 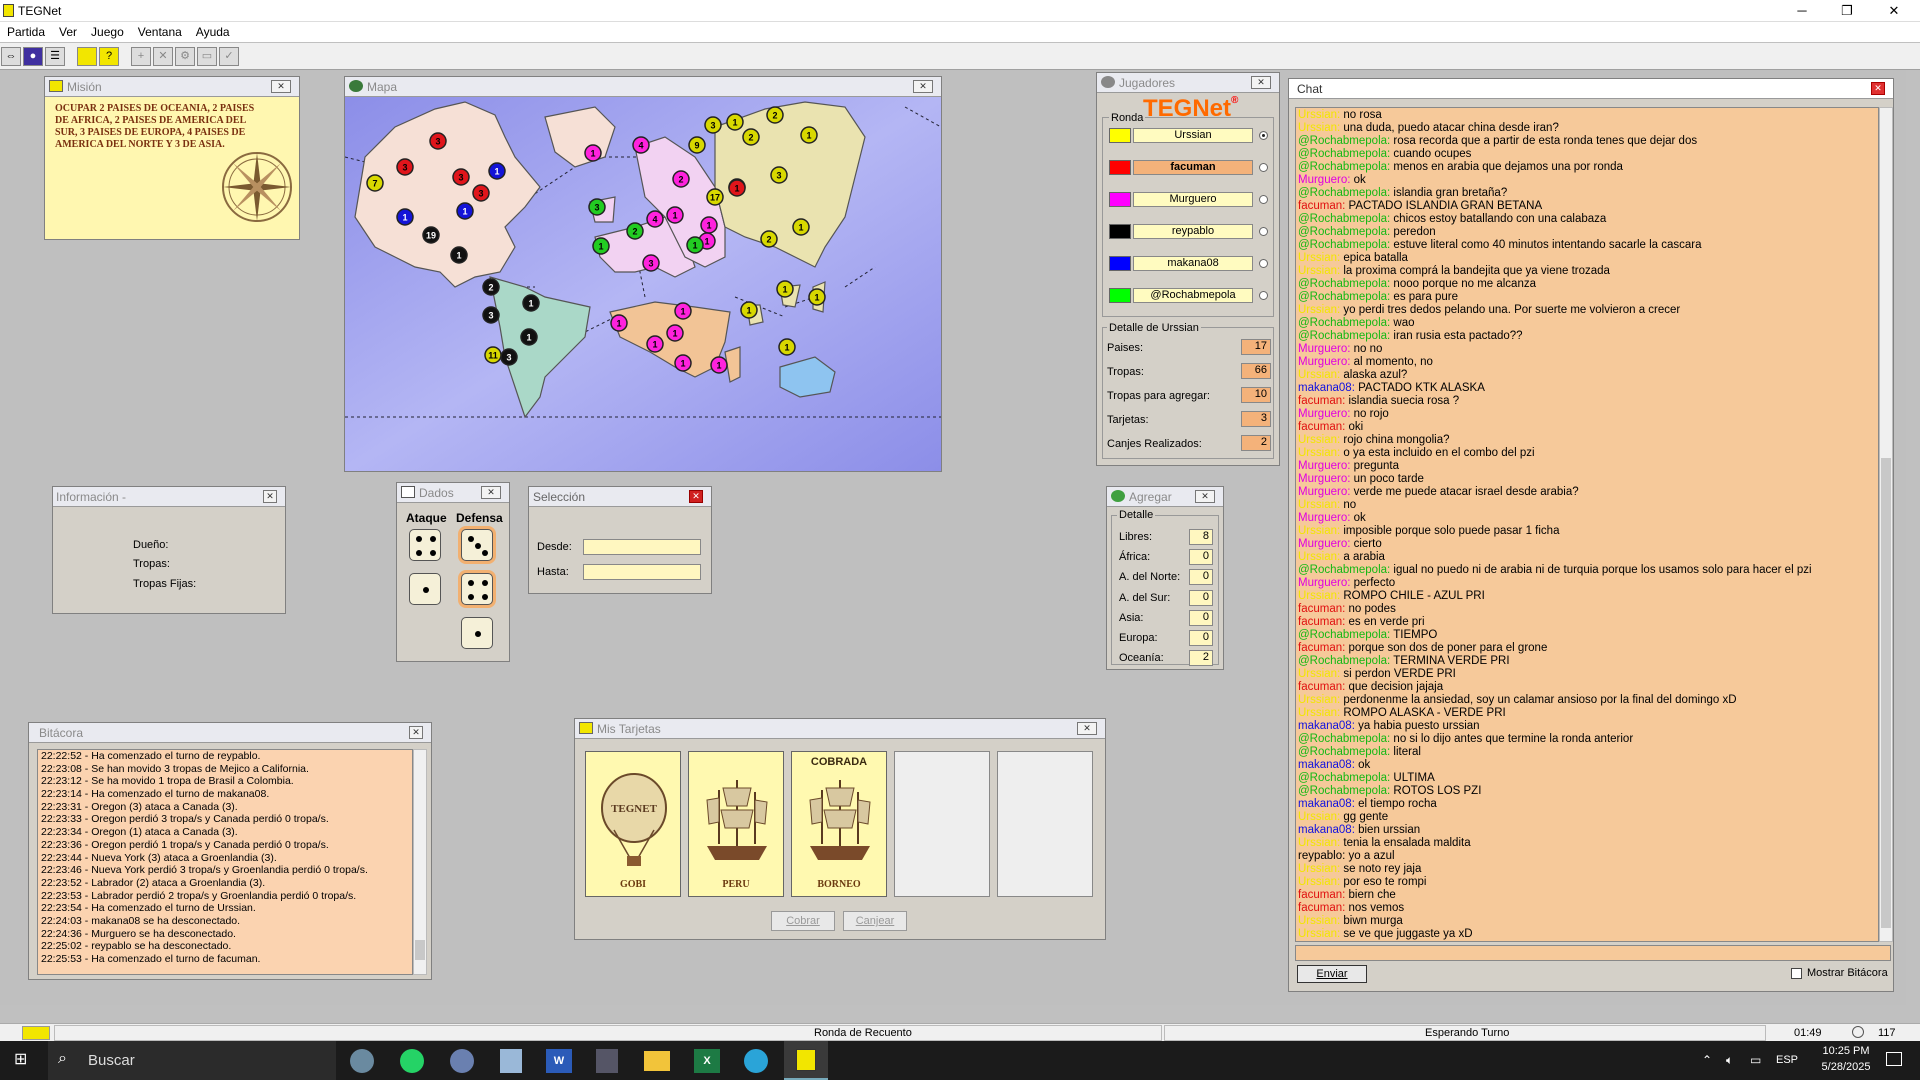 What do you see at coordinates (87, 56) in the screenshot?
I see `mission-icon` at bounding box center [87, 56].